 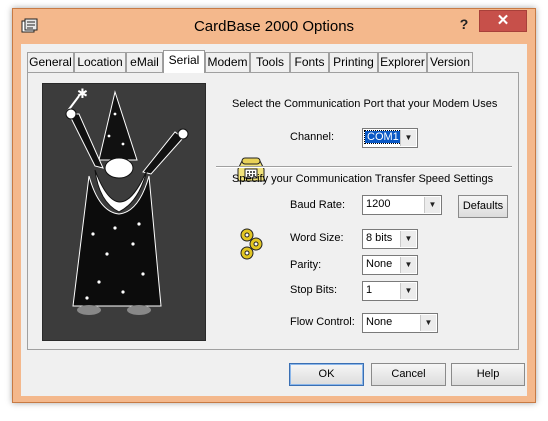 What do you see at coordinates (464, 24) in the screenshot?
I see `help-title-button: ?` at bounding box center [464, 24].